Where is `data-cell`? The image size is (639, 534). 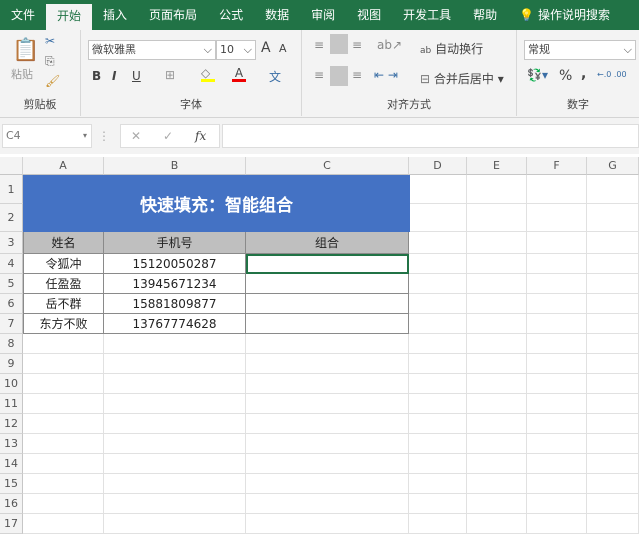
data-cell is located at coordinates (327, 264).